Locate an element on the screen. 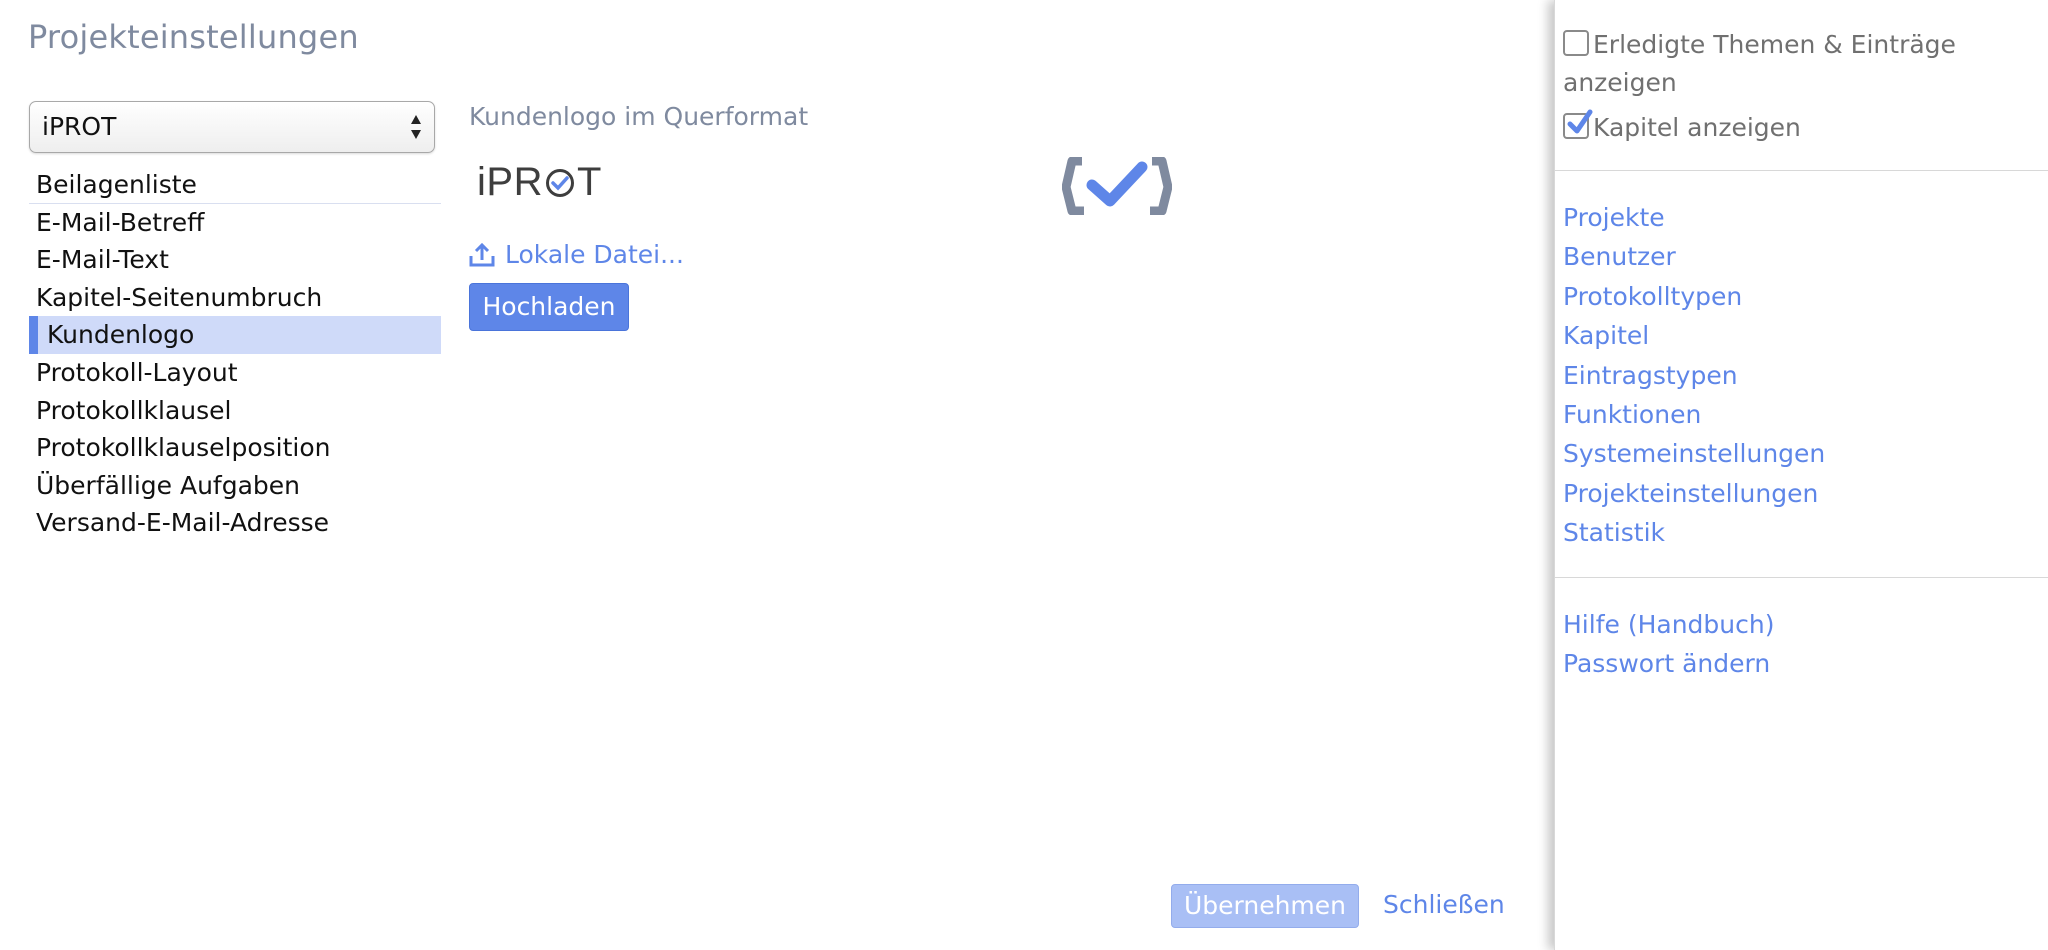 The height and width of the screenshot is (950, 2048). checkmark-icon is located at coordinates (1580, 121).